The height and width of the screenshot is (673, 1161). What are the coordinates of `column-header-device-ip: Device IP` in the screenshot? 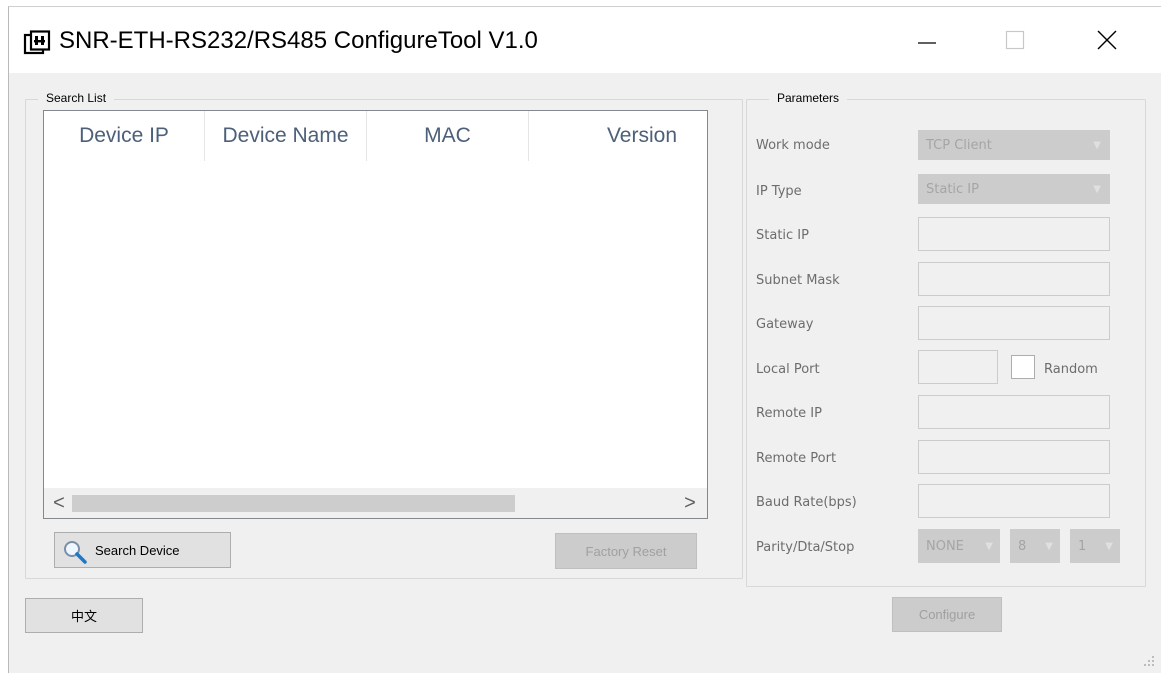 It's located at (124, 136).